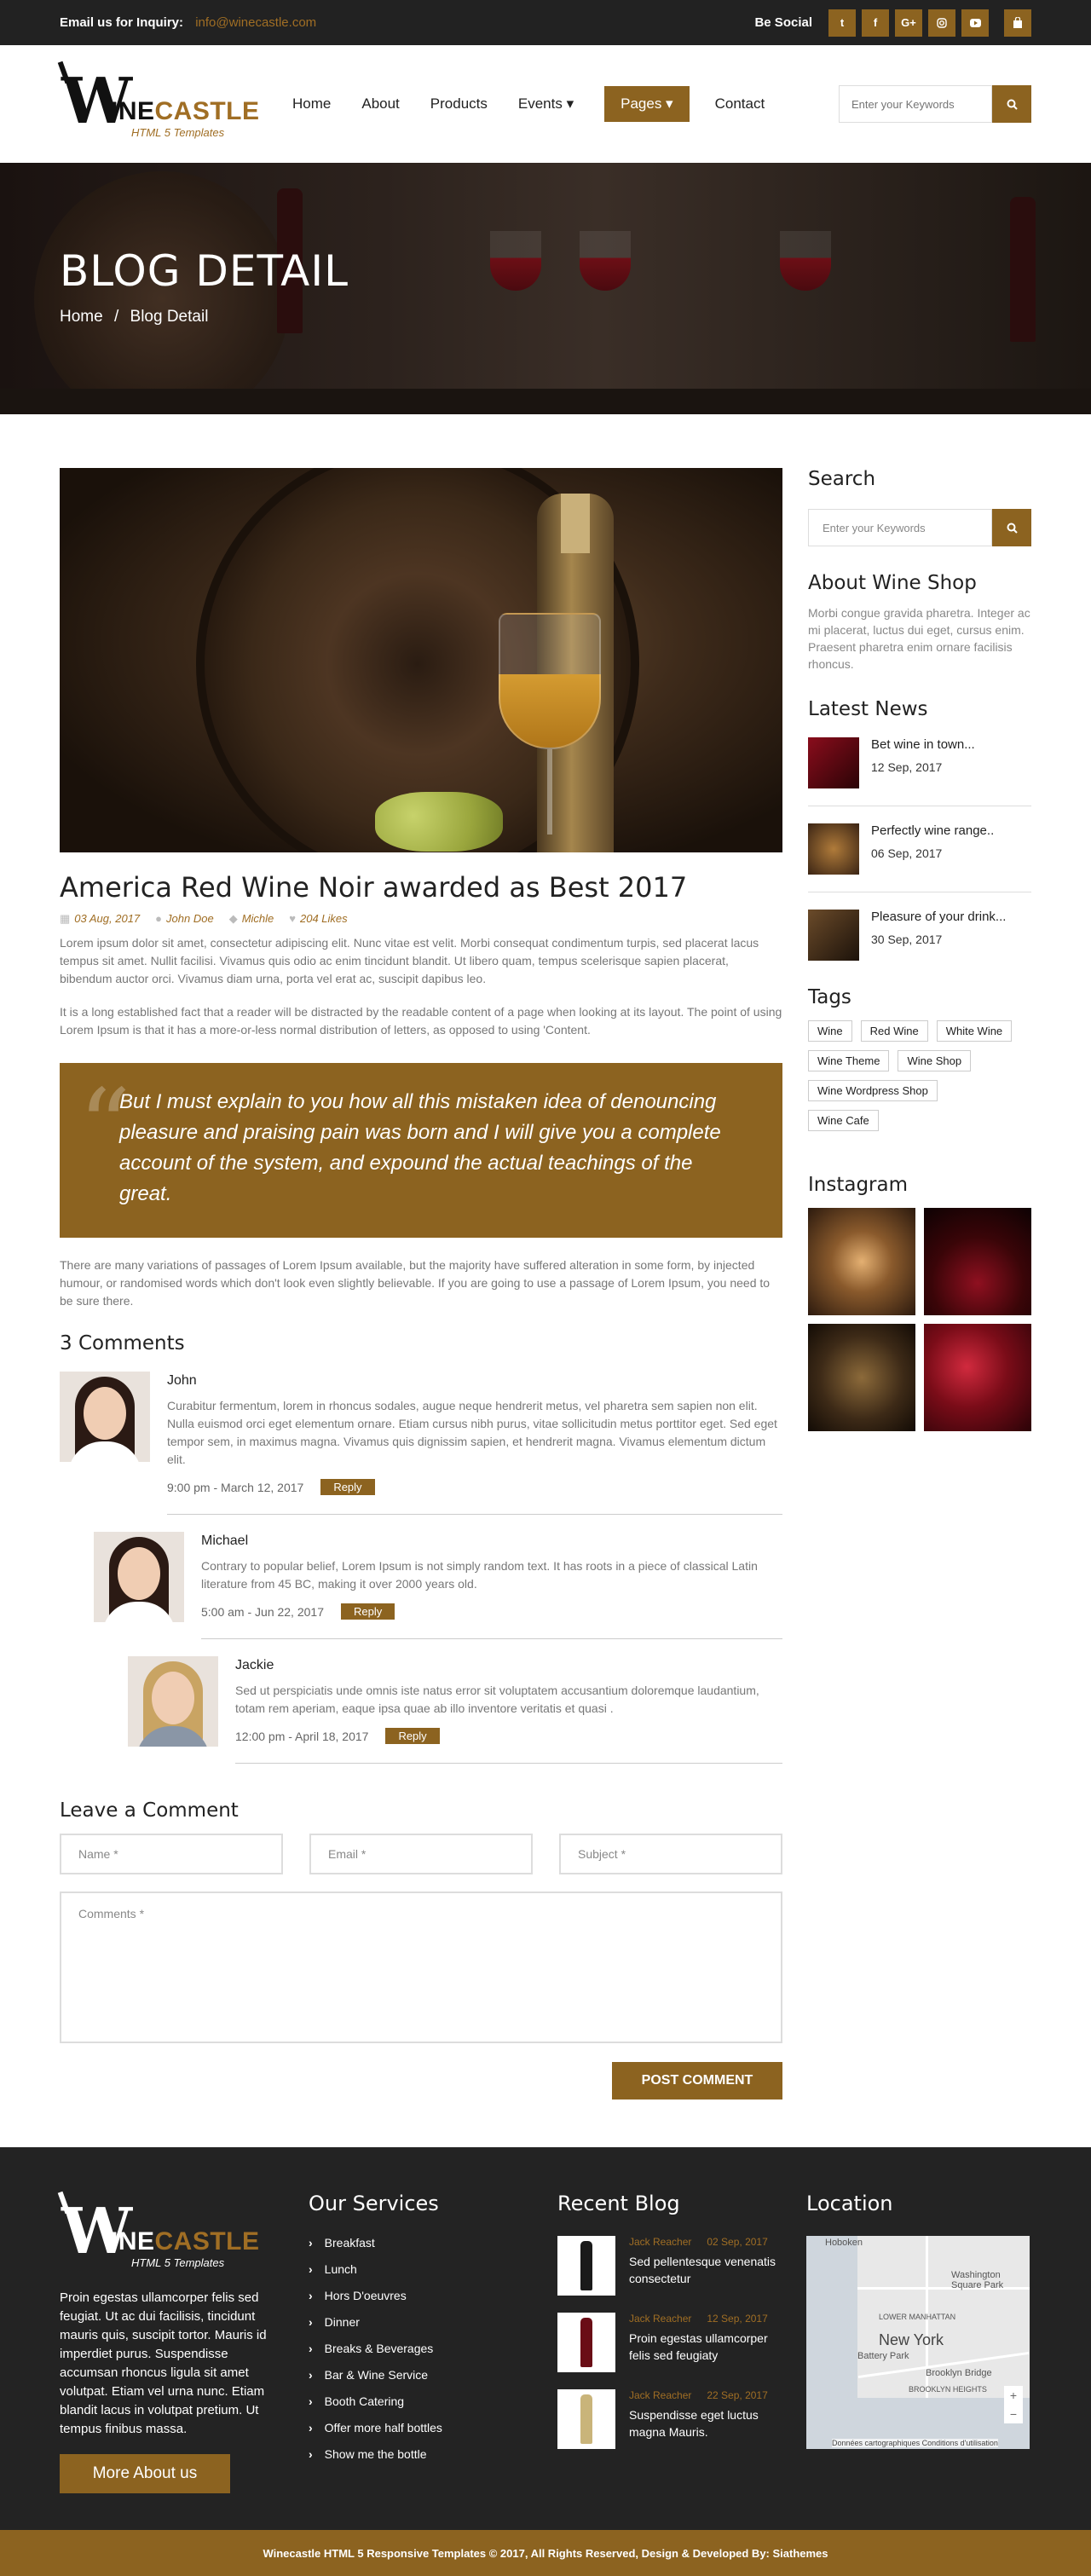  What do you see at coordinates (318, 919) in the screenshot?
I see `post-likes: ♥ 204 Likes` at bounding box center [318, 919].